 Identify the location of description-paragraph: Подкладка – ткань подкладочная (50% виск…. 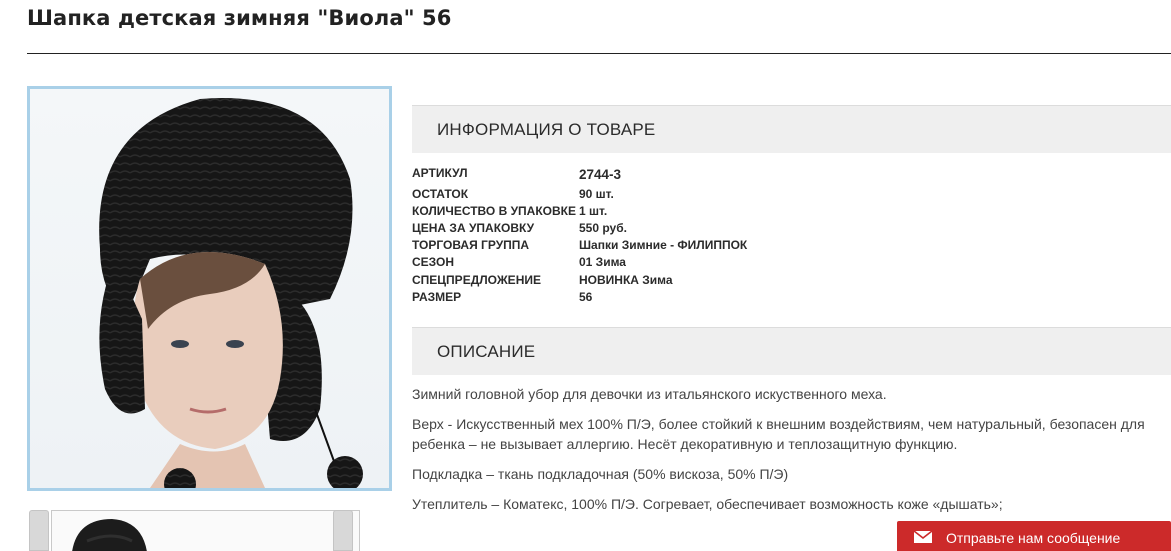
(600, 474).